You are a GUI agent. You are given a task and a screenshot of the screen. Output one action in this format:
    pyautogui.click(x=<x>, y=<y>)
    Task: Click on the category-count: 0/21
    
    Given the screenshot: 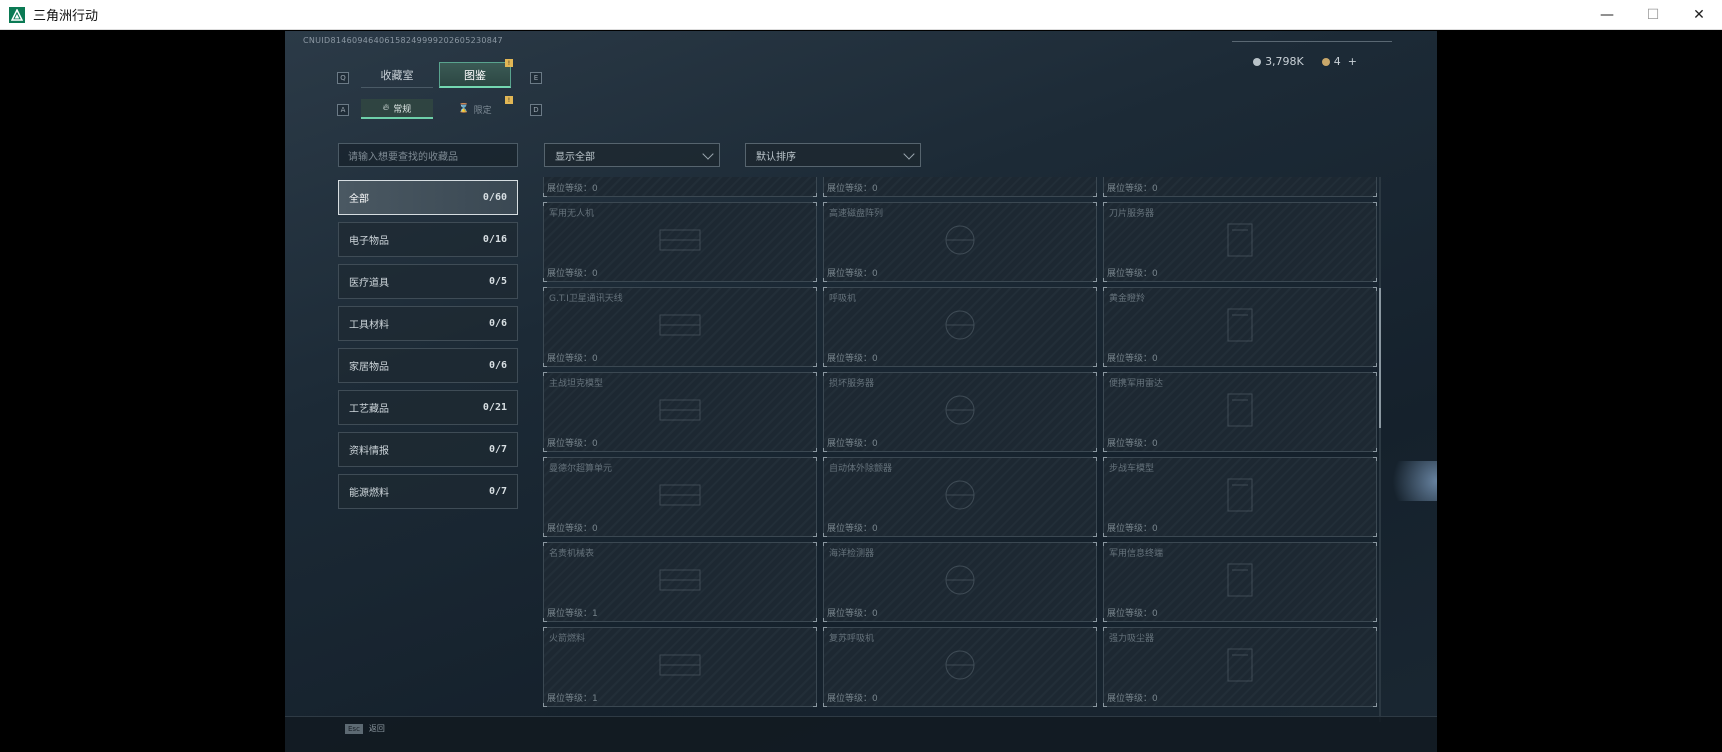 What is the action you would take?
    pyautogui.click(x=494, y=407)
    